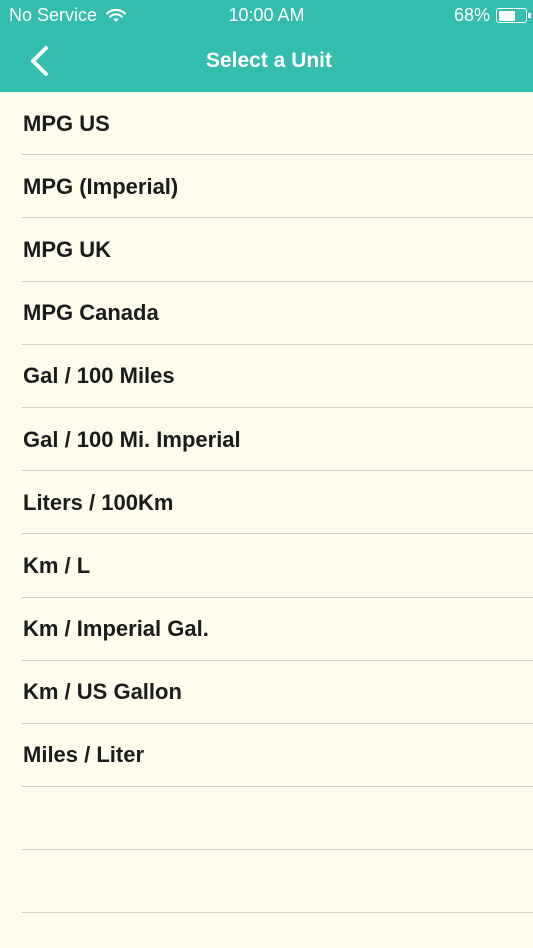  Describe the element at coordinates (67, 249) in the screenshot. I see `unit-label: MPG UK` at that location.